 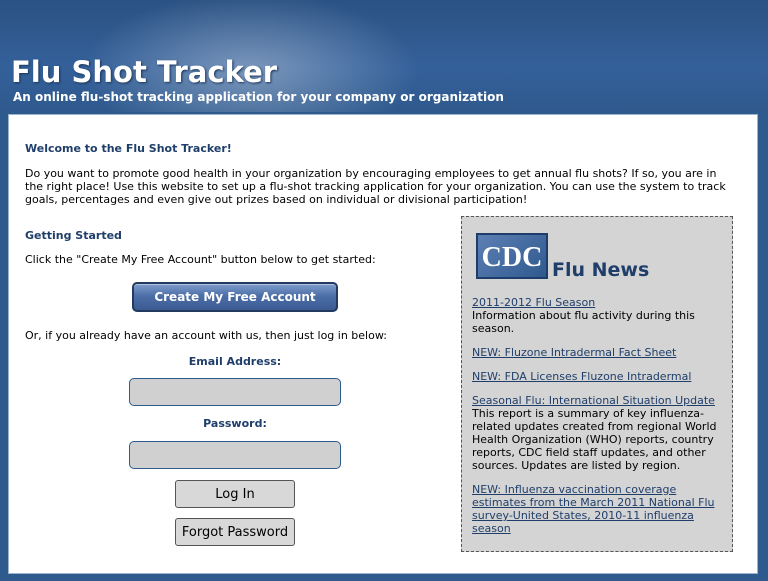 I want to click on cdc-logo: CDC, so click(x=512, y=256).